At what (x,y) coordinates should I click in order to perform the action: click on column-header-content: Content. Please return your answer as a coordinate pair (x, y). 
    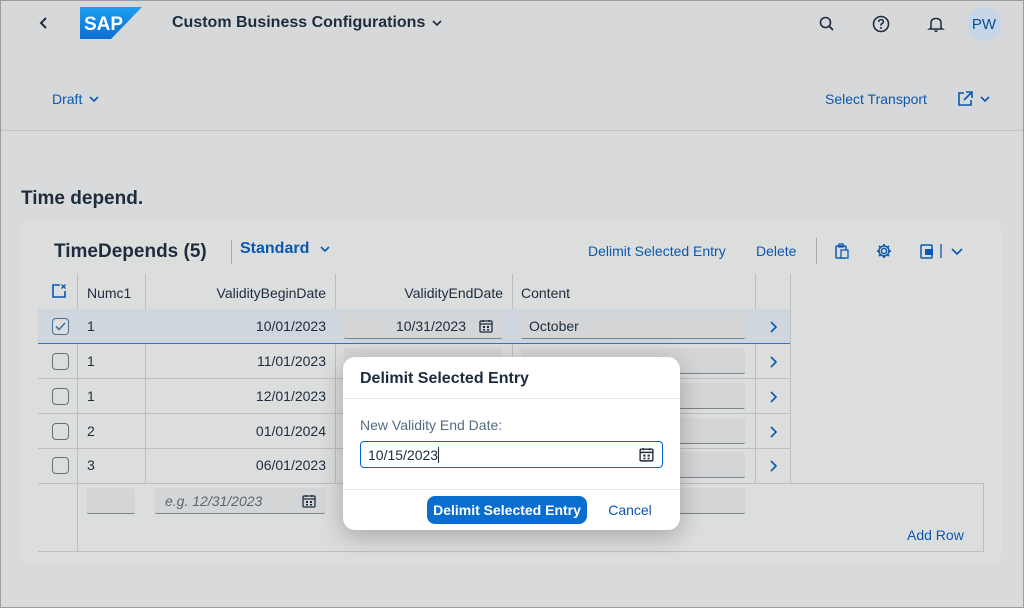
    Looking at the image, I should click on (545, 293).